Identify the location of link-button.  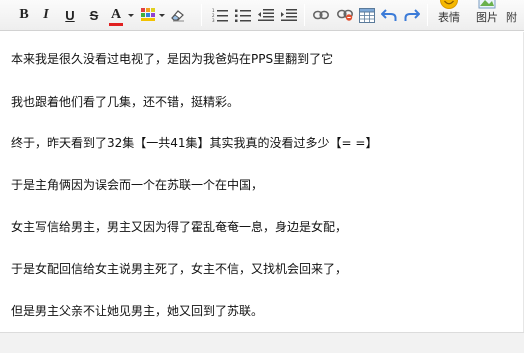
(321, 15).